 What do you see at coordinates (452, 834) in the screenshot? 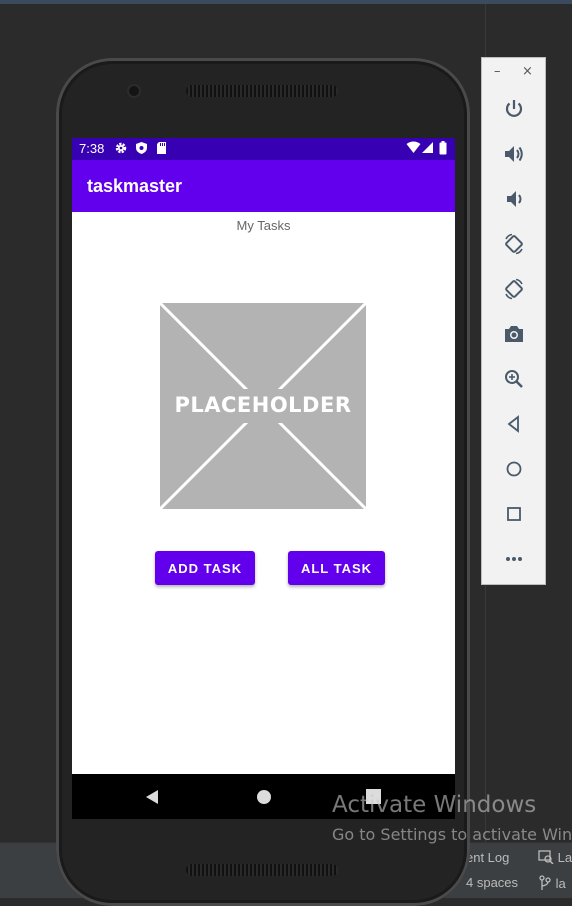
I see `activate-windows-subtitle: Go to Settings to activate Wind` at bounding box center [452, 834].